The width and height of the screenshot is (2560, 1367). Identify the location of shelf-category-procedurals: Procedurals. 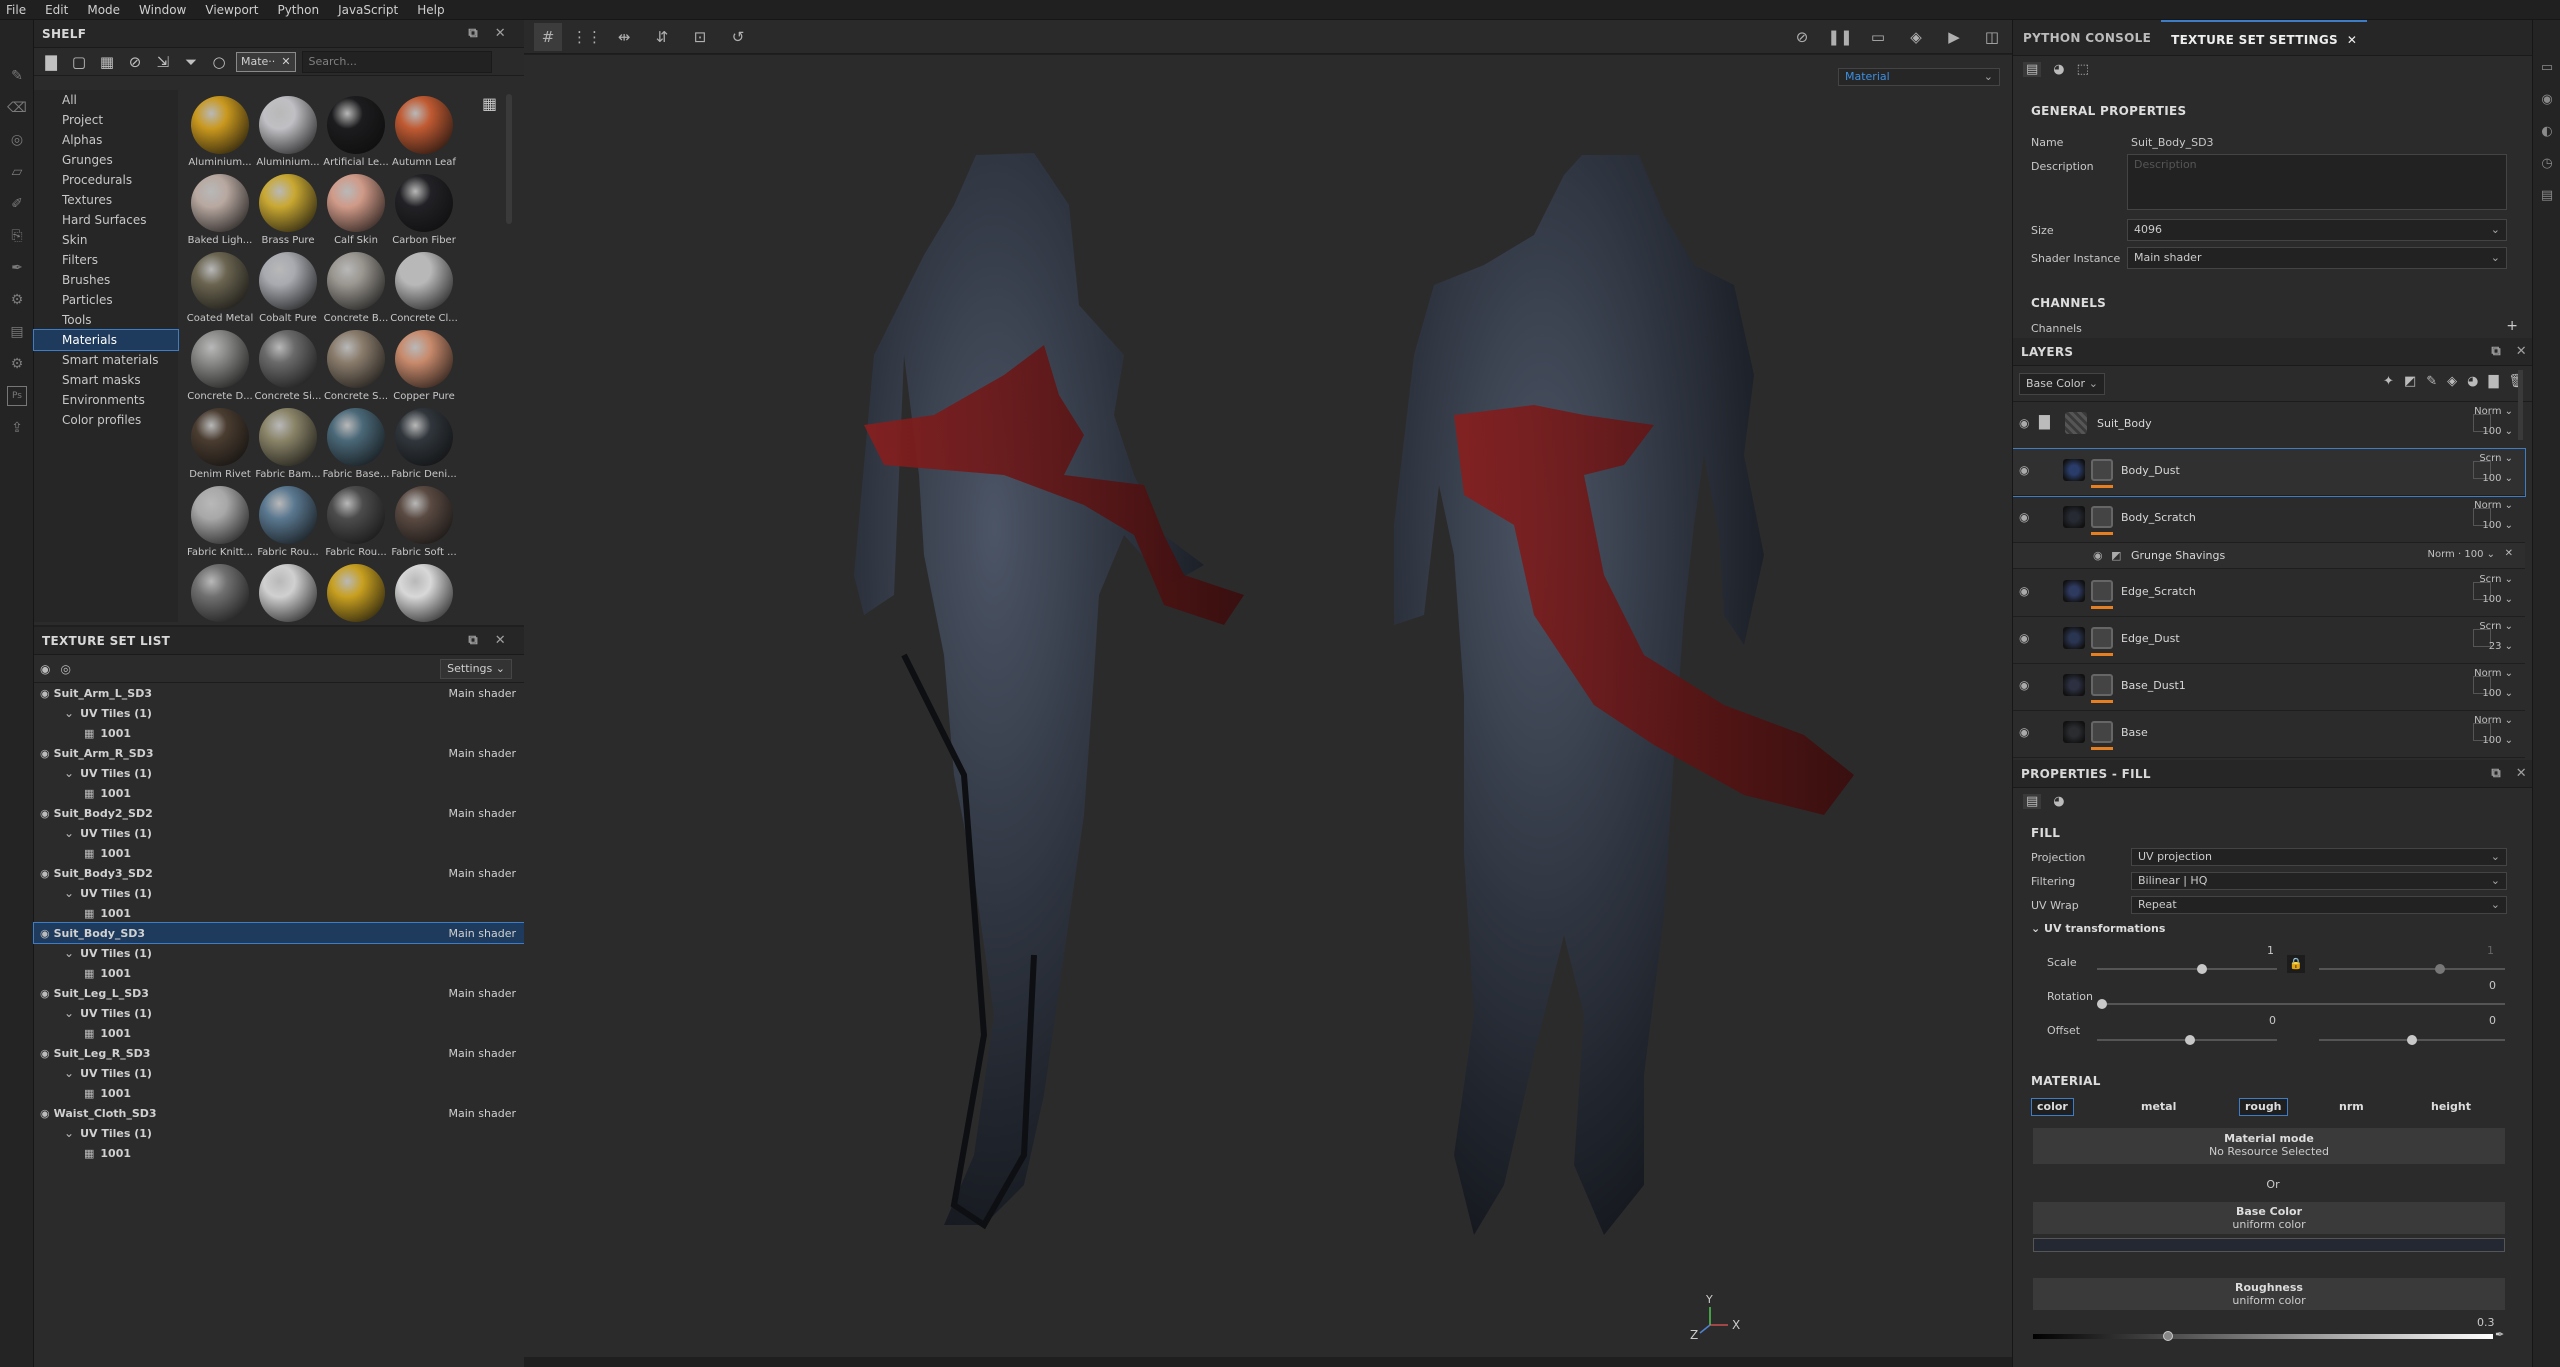
(106, 180).